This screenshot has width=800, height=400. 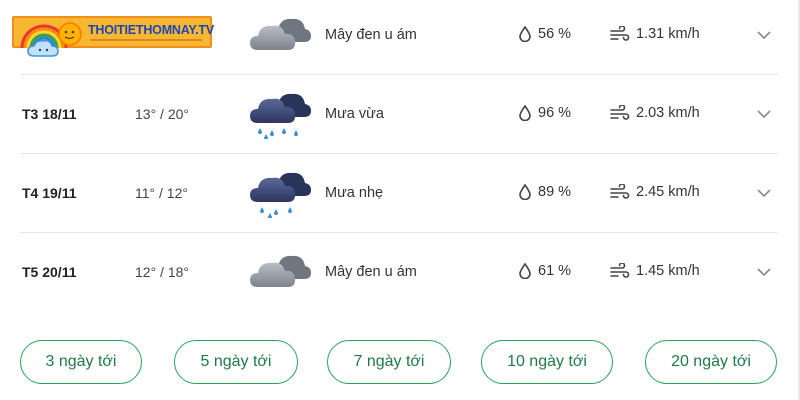 What do you see at coordinates (162, 114) in the screenshot?
I see `row-temperature: 13° / 20°` at bounding box center [162, 114].